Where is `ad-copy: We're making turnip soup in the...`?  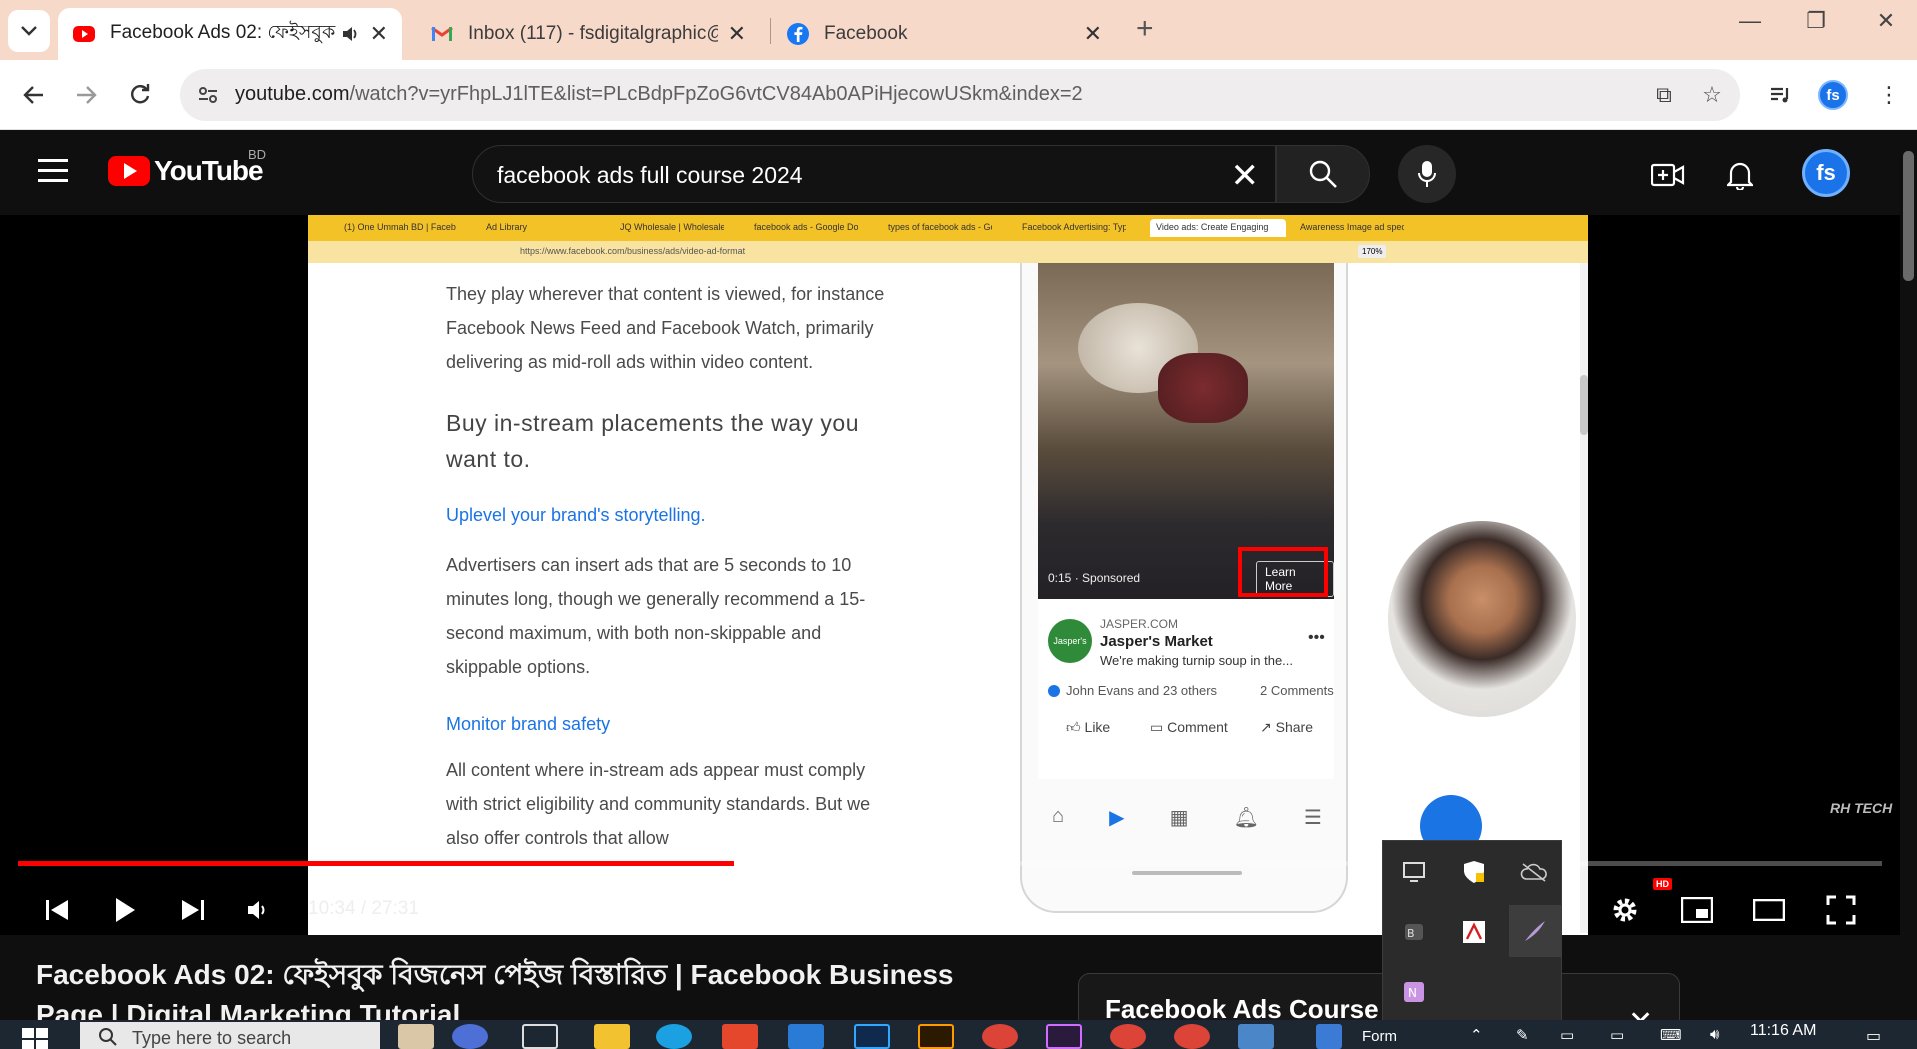
ad-copy: We're making turnip soup in the... is located at coordinates (1197, 660).